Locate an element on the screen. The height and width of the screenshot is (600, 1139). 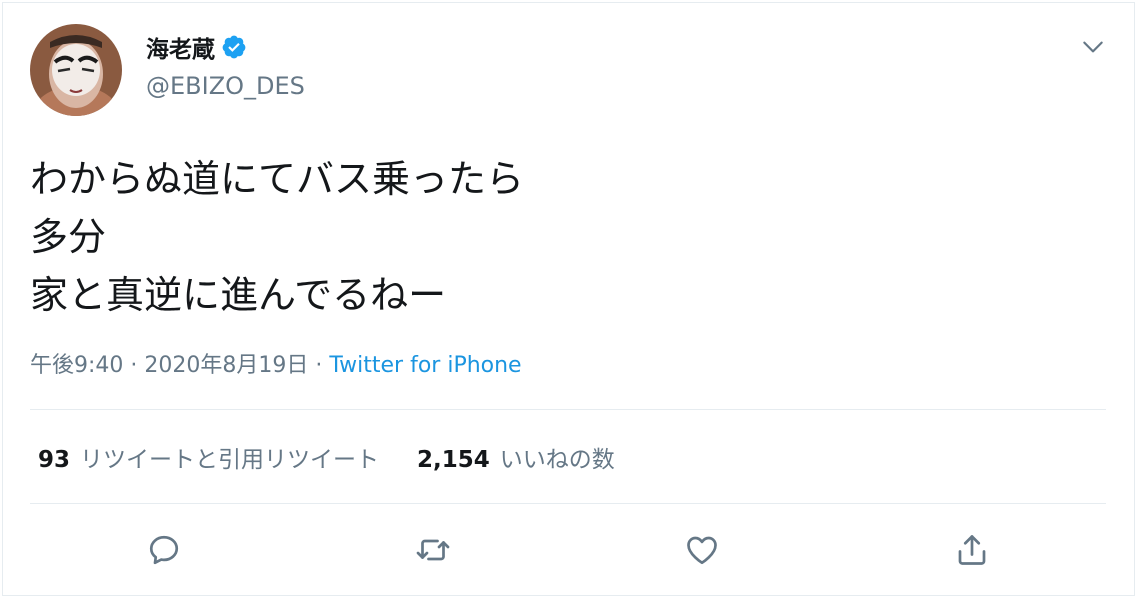
retweets-count: 93 is located at coordinates (54, 460).